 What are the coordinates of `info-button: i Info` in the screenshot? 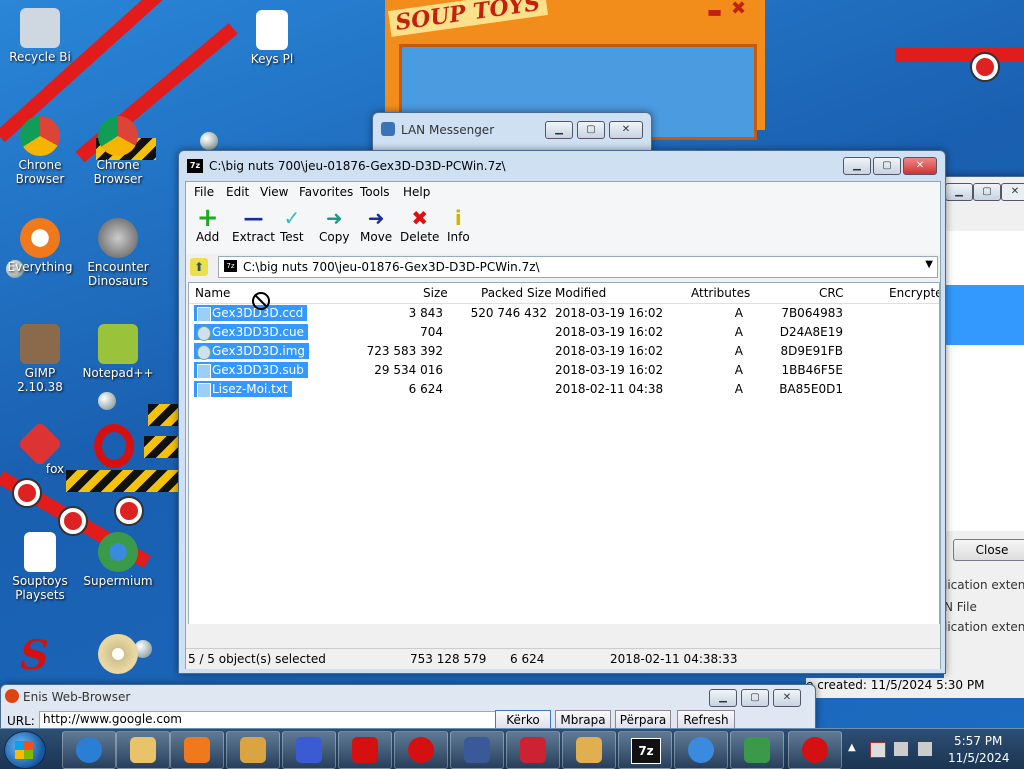 It's located at (458, 225).